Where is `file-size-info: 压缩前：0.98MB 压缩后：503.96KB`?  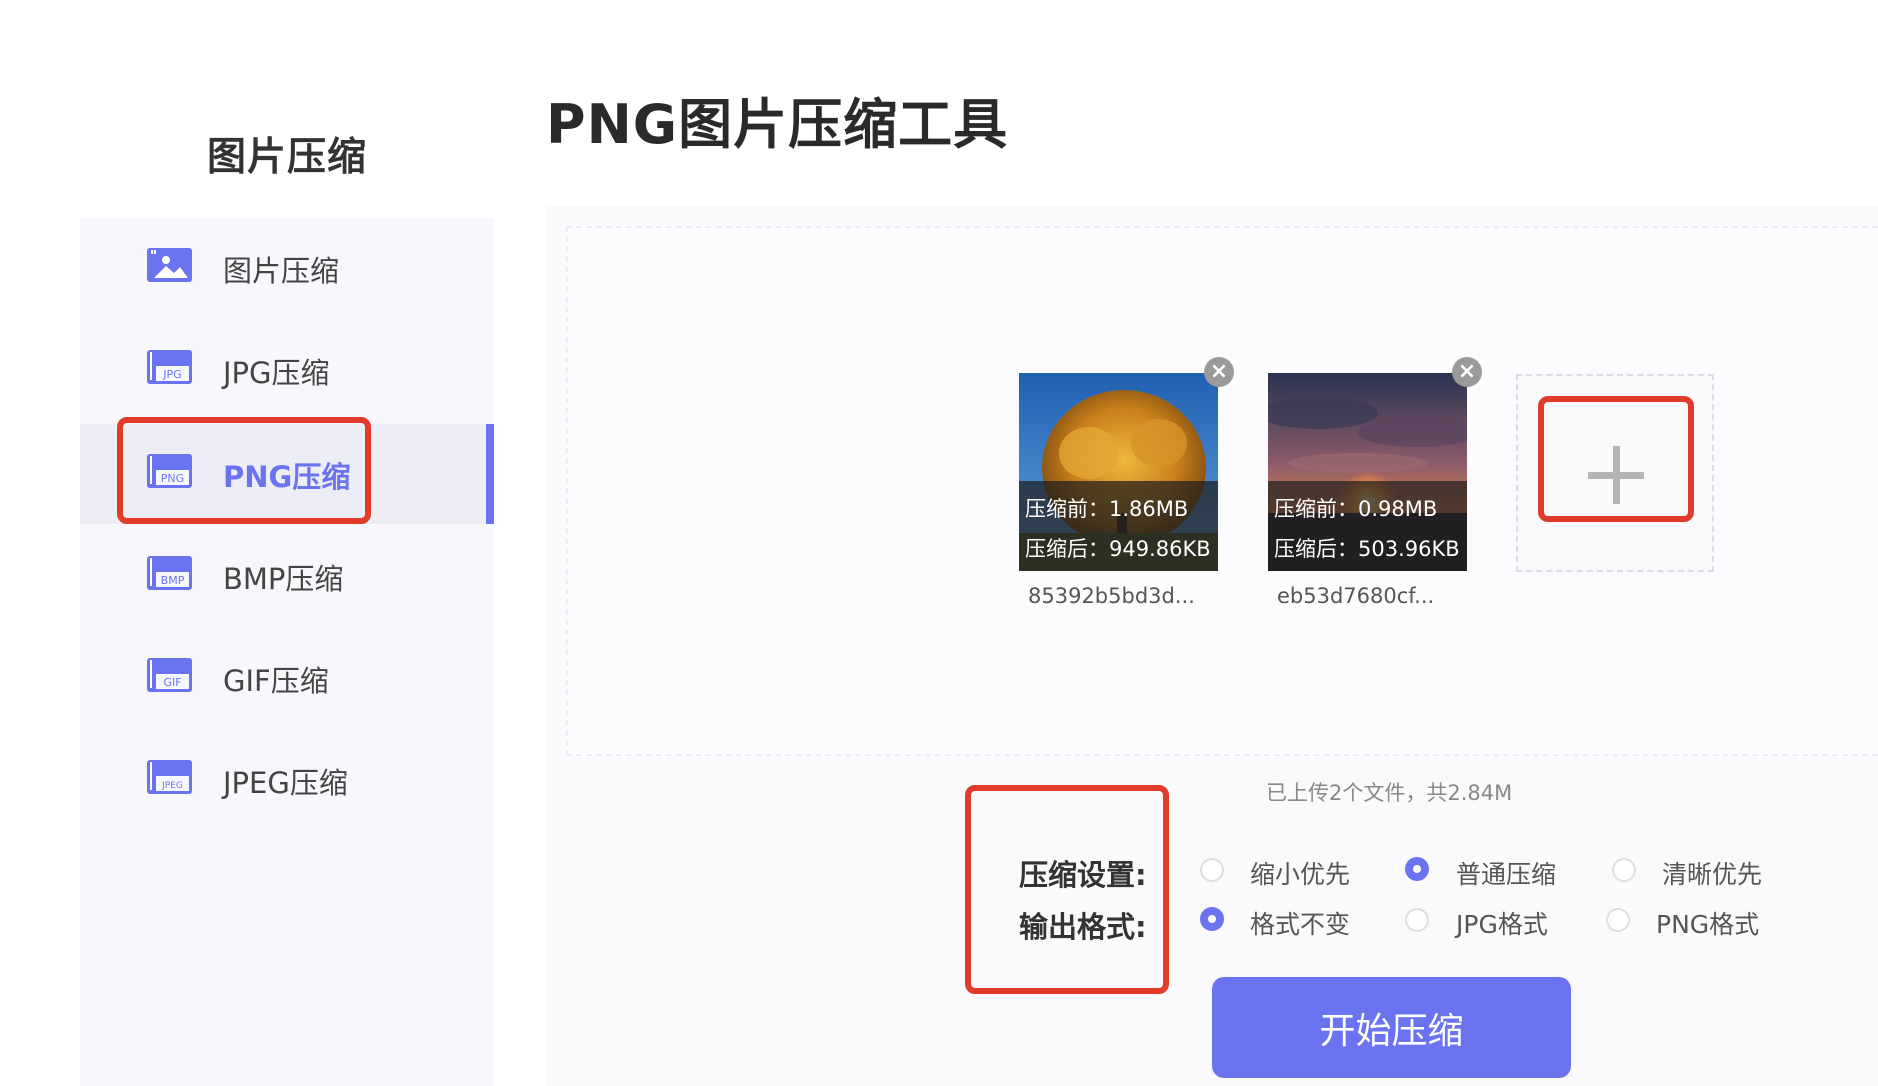 file-size-info: 压缩前：0.98MB 压缩后：503.96KB is located at coordinates (1367, 526).